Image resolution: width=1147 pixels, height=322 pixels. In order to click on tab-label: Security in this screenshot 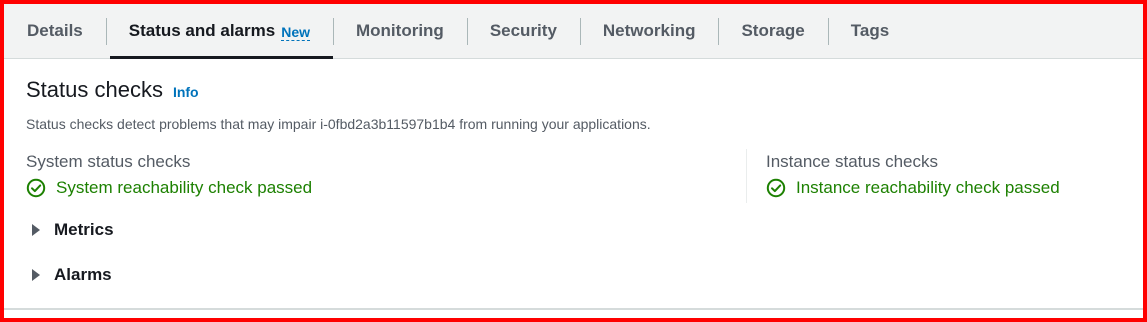, I will do `click(523, 30)`.